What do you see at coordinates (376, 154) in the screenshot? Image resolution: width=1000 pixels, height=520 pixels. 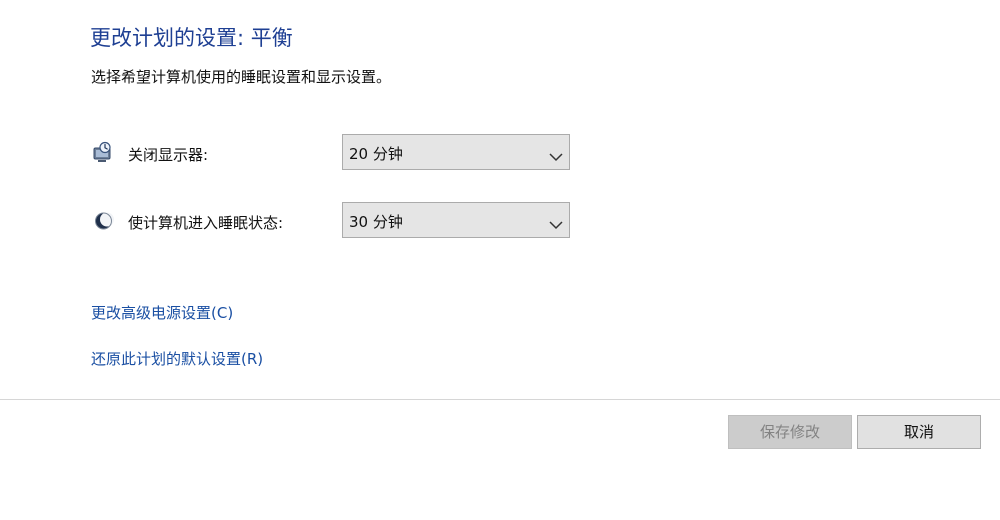 I see `turn-off-display-value: 20 分钟` at bounding box center [376, 154].